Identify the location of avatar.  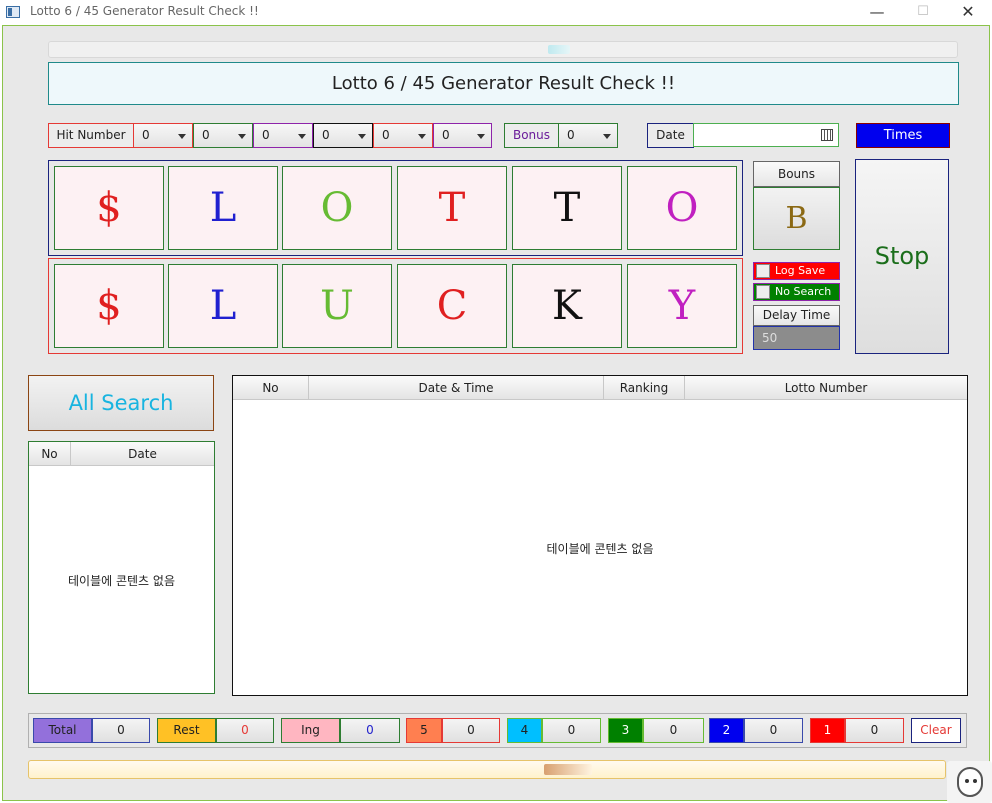
(969, 782).